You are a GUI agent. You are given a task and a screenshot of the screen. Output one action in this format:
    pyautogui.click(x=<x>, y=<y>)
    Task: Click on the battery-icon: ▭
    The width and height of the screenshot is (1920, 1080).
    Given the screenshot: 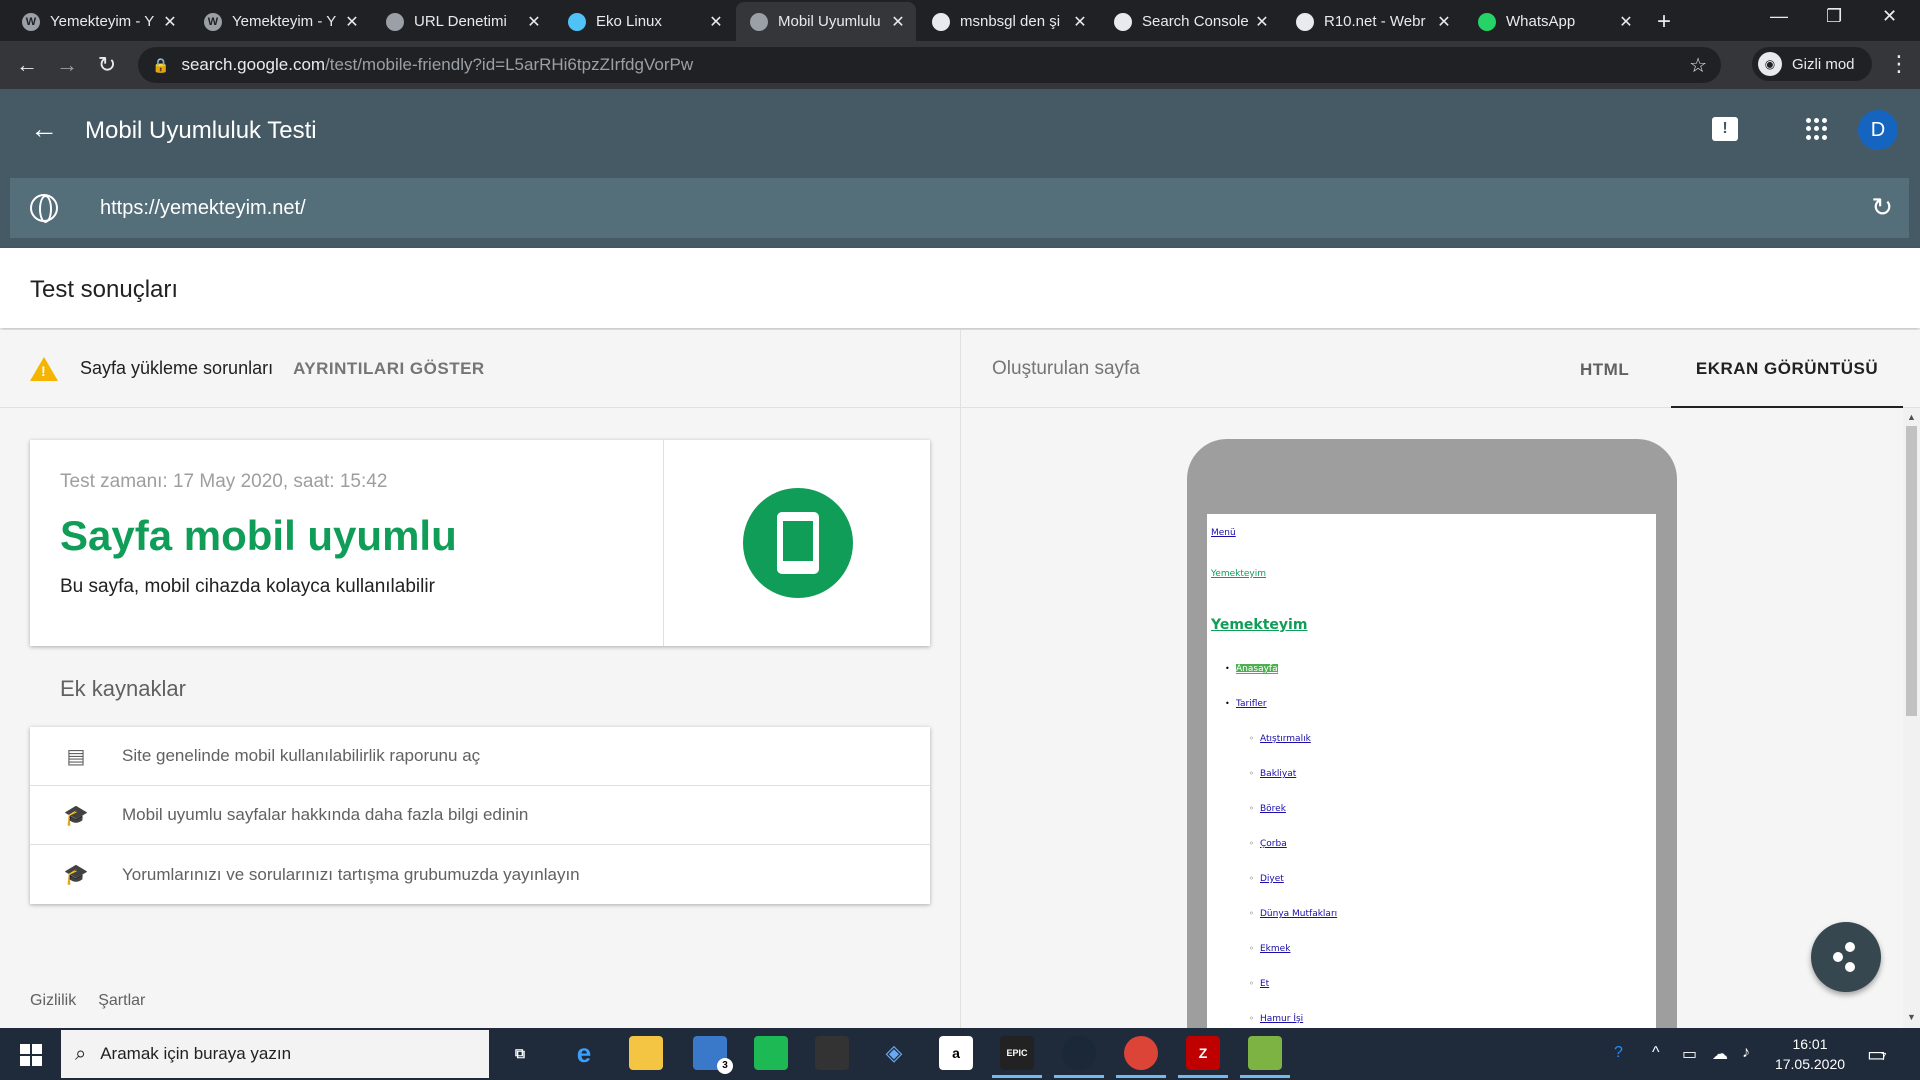 What is the action you would take?
    pyautogui.click(x=1689, y=1054)
    